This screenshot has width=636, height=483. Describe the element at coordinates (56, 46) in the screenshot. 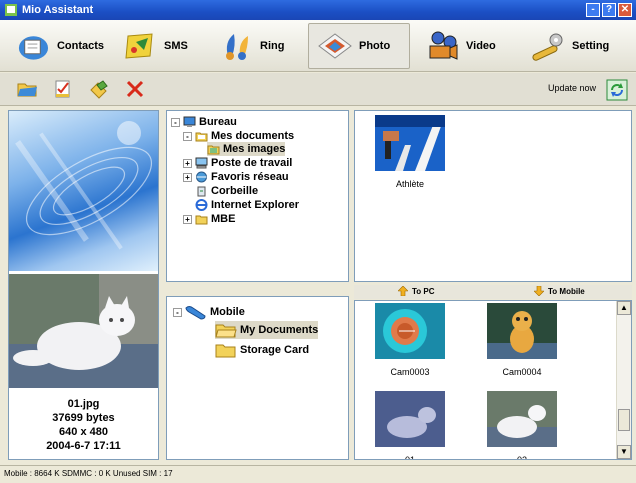

I see `tab-contacts: Contacts` at that location.